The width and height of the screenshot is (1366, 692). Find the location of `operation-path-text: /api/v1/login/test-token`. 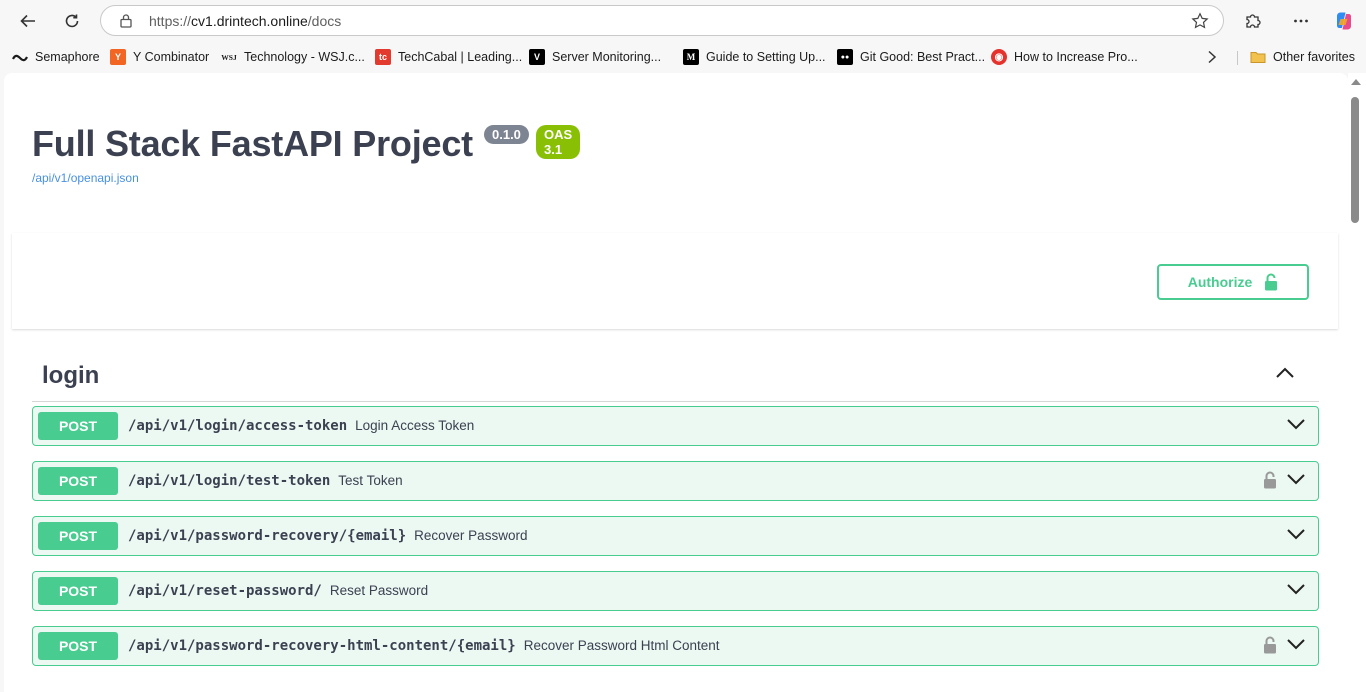

operation-path-text: /api/v1/login/test-token is located at coordinates (229, 481).